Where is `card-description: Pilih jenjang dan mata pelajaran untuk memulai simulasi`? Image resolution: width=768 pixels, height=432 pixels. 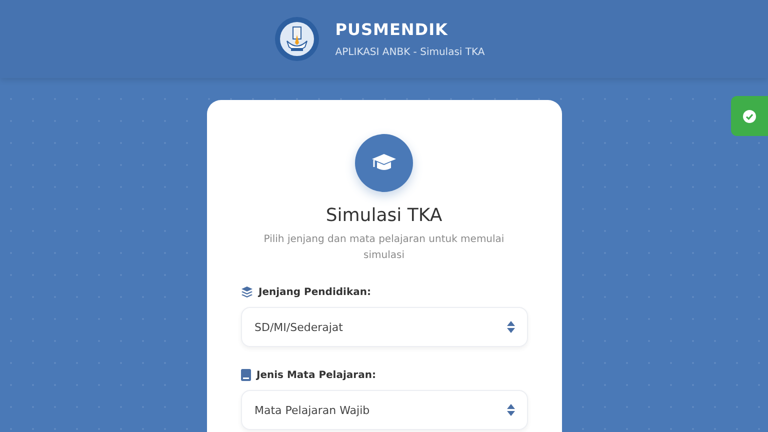
card-description: Pilih jenjang dan mata pelajaran untuk memulai simulasi is located at coordinates (384, 248).